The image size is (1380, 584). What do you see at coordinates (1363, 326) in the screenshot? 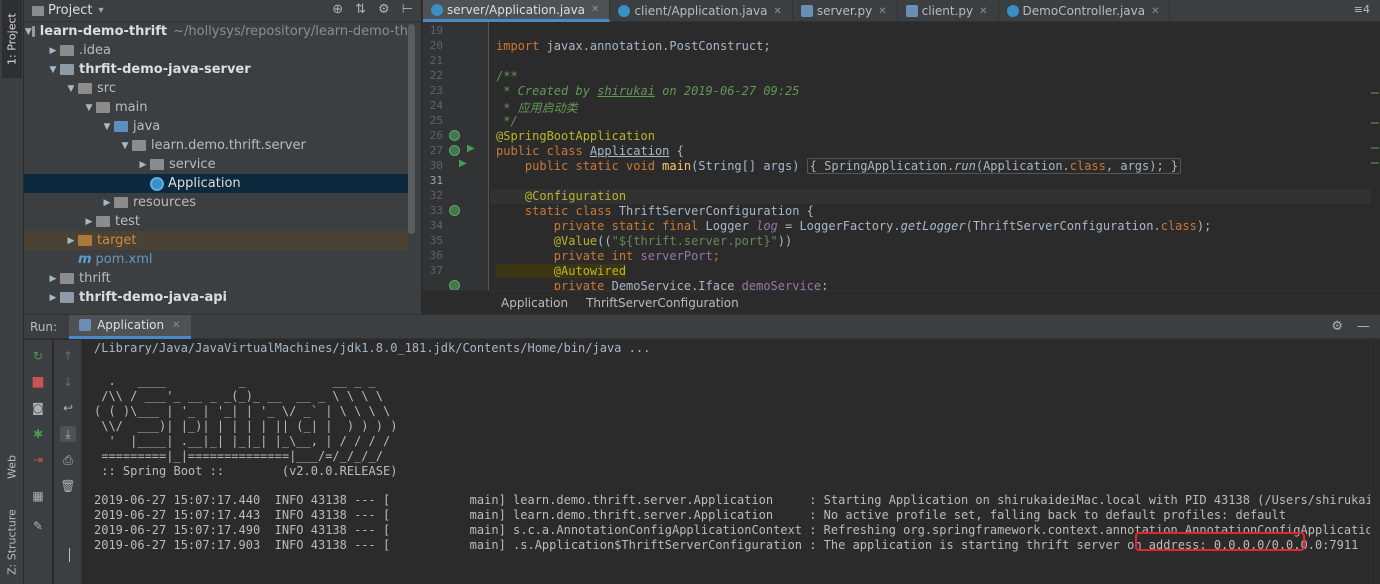
I see `hide-panel-icon: —` at bounding box center [1363, 326].